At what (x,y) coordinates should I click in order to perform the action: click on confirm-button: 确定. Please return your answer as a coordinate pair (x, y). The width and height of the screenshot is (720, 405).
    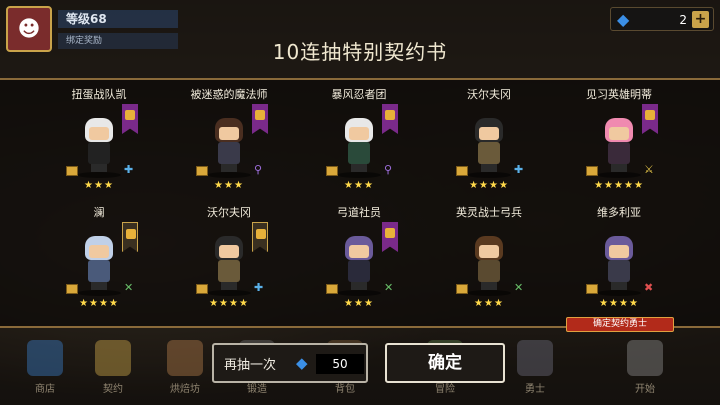
    Looking at the image, I should click on (445, 363).